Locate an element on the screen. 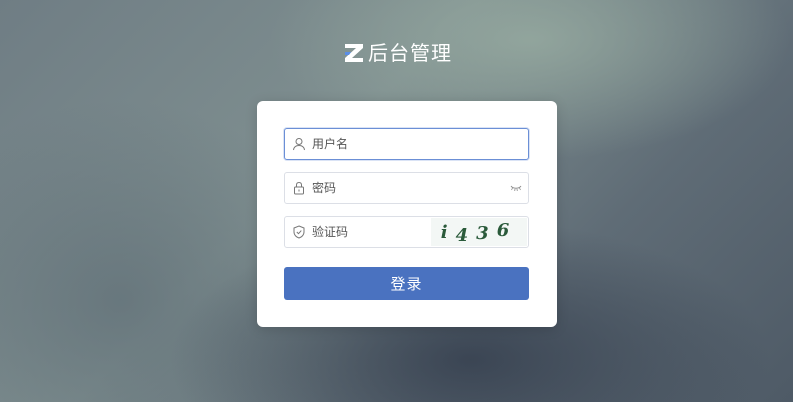 The height and width of the screenshot is (402, 793). username-field is located at coordinates (406, 144).